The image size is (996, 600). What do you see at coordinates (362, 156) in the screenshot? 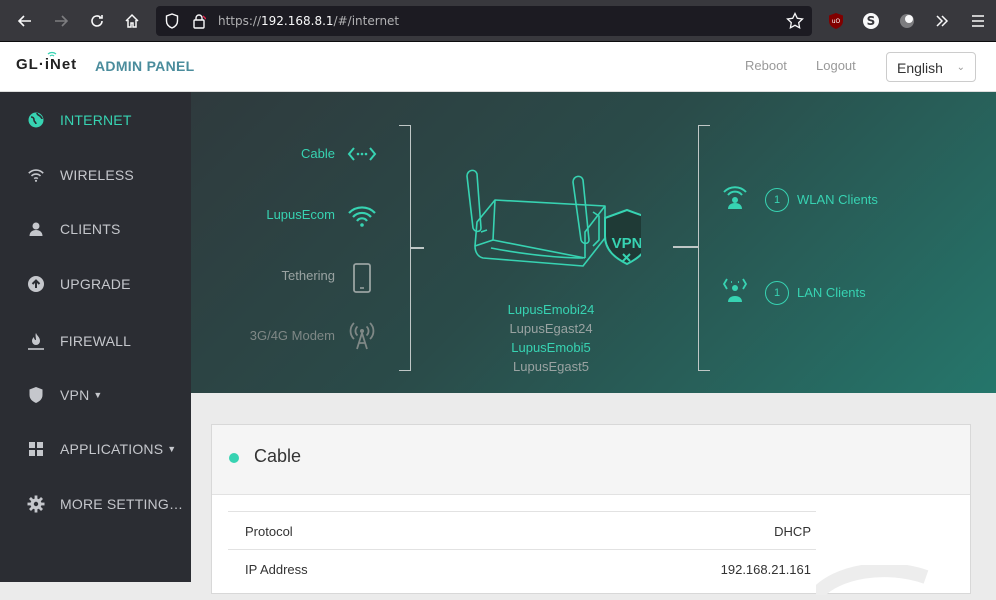
I see `cable-arrows-icon` at bounding box center [362, 156].